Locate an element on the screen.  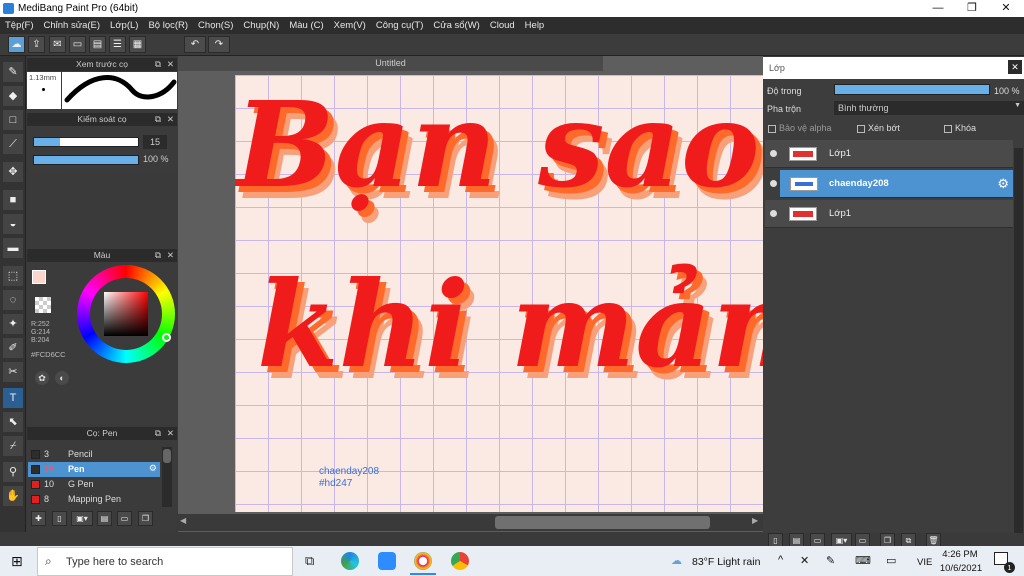
speaker-muted-icon: ✕ is located at coordinates (804, 560).